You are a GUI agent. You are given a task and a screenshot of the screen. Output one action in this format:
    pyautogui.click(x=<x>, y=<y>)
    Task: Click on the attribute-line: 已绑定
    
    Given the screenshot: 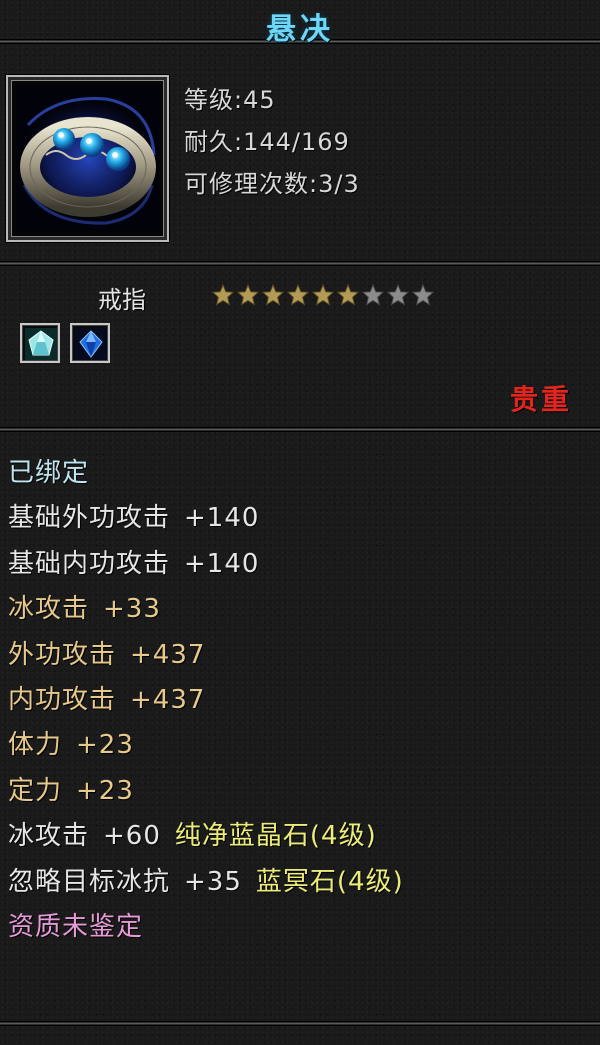 What is the action you would take?
    pyautogui.click(x=48, y=470)
    